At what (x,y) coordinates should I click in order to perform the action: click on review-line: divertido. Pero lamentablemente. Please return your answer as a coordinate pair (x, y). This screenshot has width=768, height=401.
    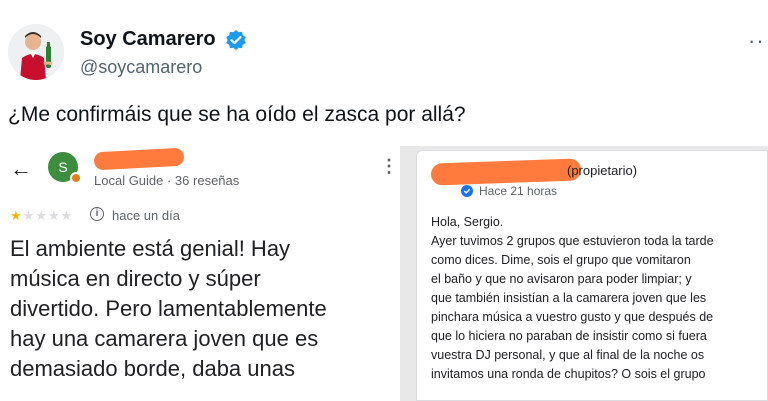
    Looking at the image, I should click on (168, 308).